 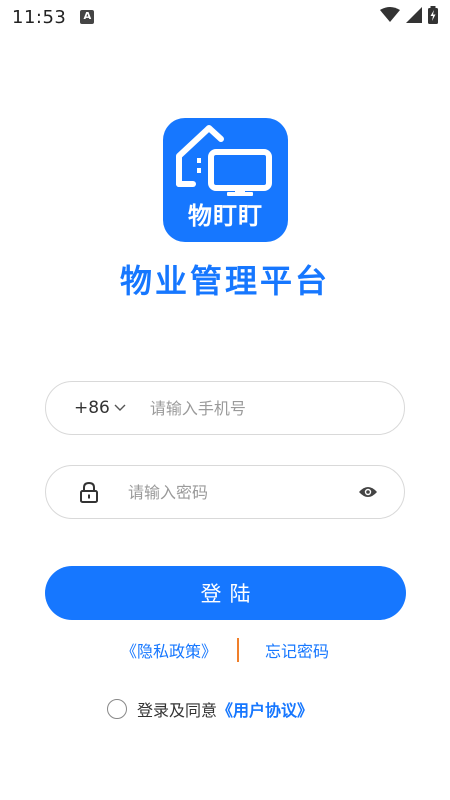 I want to click on divider, so click(x=238, y=650).